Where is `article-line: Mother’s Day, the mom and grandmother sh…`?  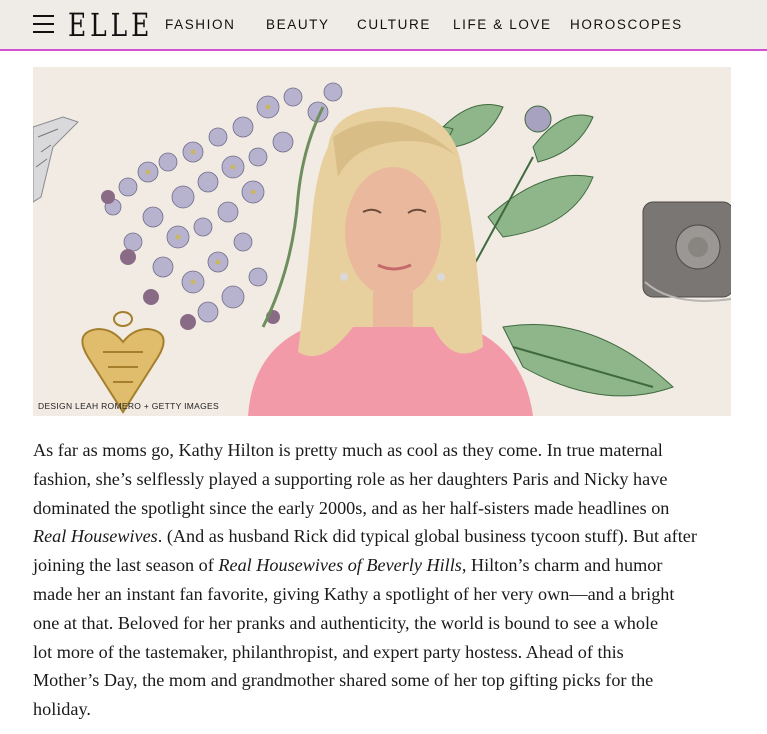 article-line: Mother’s Day, the mom and grandmother sh… is located at coordinates (343, 680).